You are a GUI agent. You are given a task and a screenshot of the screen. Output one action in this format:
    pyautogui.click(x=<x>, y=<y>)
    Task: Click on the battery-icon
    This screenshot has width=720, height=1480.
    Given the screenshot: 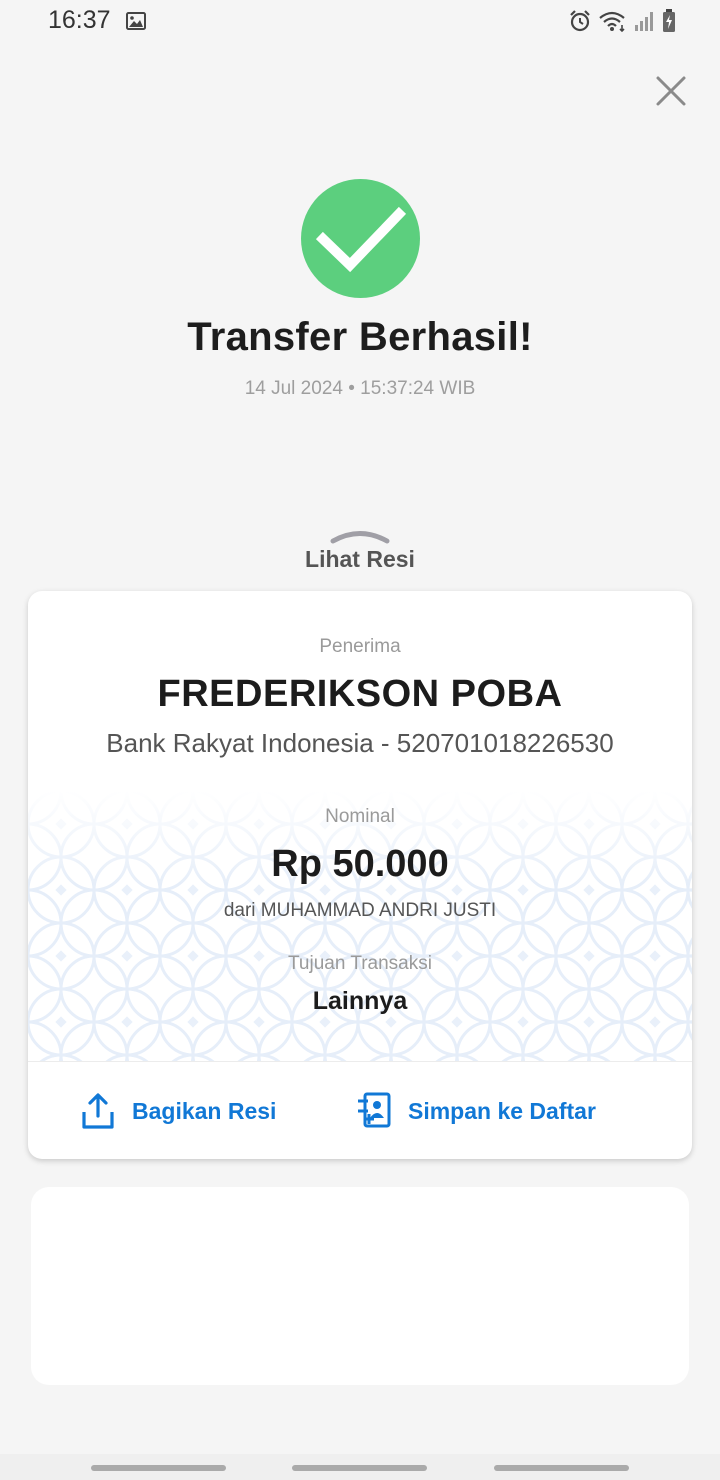 What is the action you would take?
    pyautogui.click(x=669, y=21)
    